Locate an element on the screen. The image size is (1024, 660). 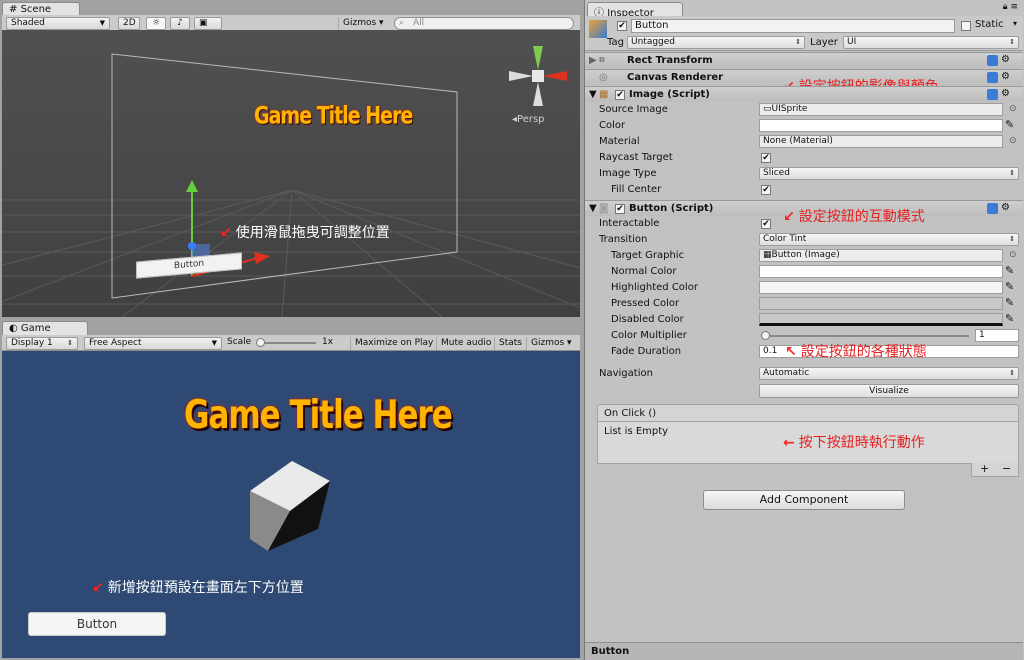
object-name-value: Button is located at coordinates (652, 25).